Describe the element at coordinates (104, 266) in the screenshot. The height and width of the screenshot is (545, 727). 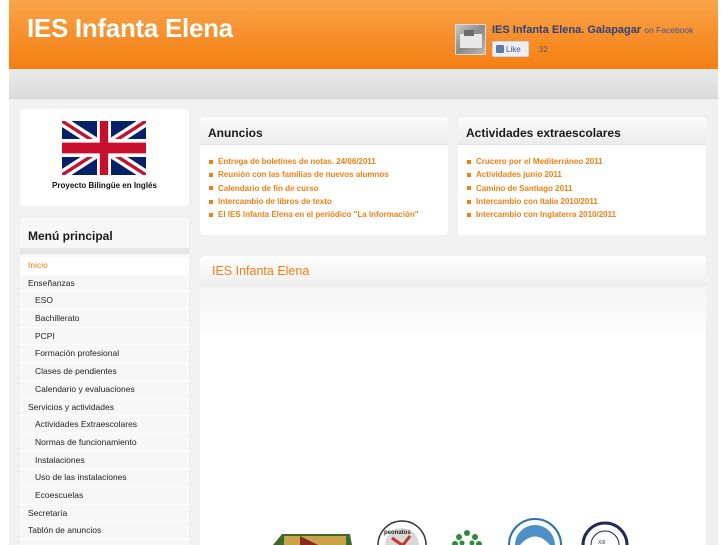
I see `menu-item: Inicio` at that location.